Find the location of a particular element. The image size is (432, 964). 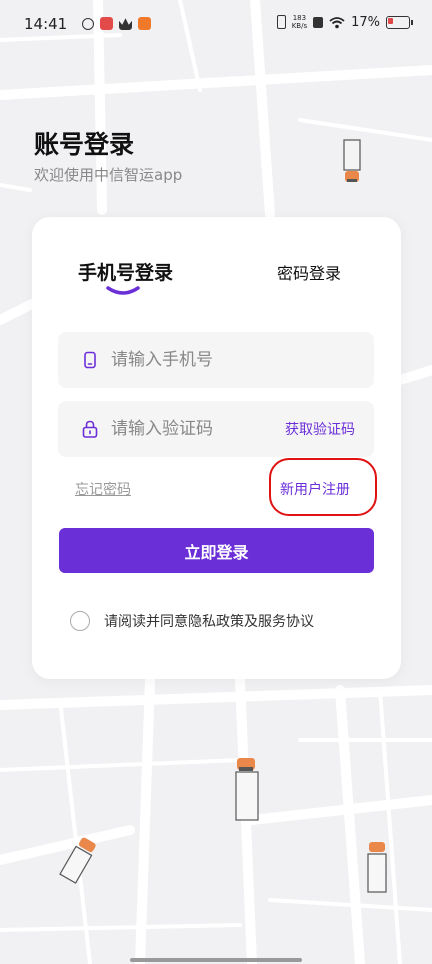

forgot-password-link: 忘记密码 is located at coordinates (103, 489).